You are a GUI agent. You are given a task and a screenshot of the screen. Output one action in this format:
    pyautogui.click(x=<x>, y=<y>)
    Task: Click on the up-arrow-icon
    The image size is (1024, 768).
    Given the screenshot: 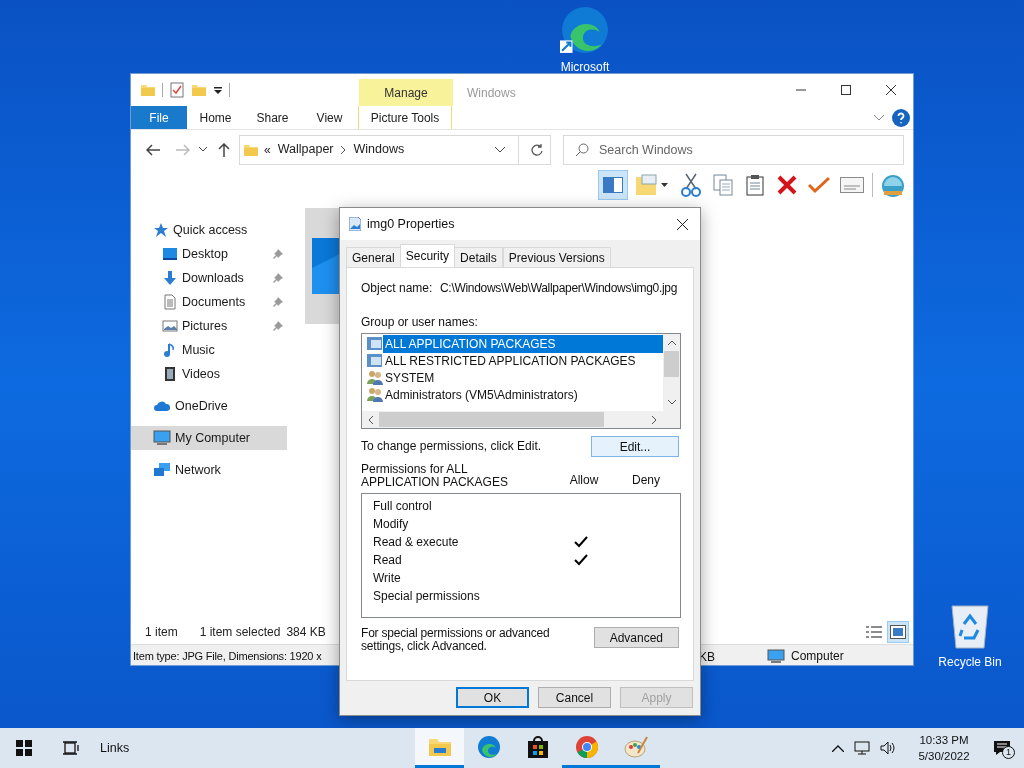 What is the action you would take?
    pyautogui.click(x=224, y=149)
    